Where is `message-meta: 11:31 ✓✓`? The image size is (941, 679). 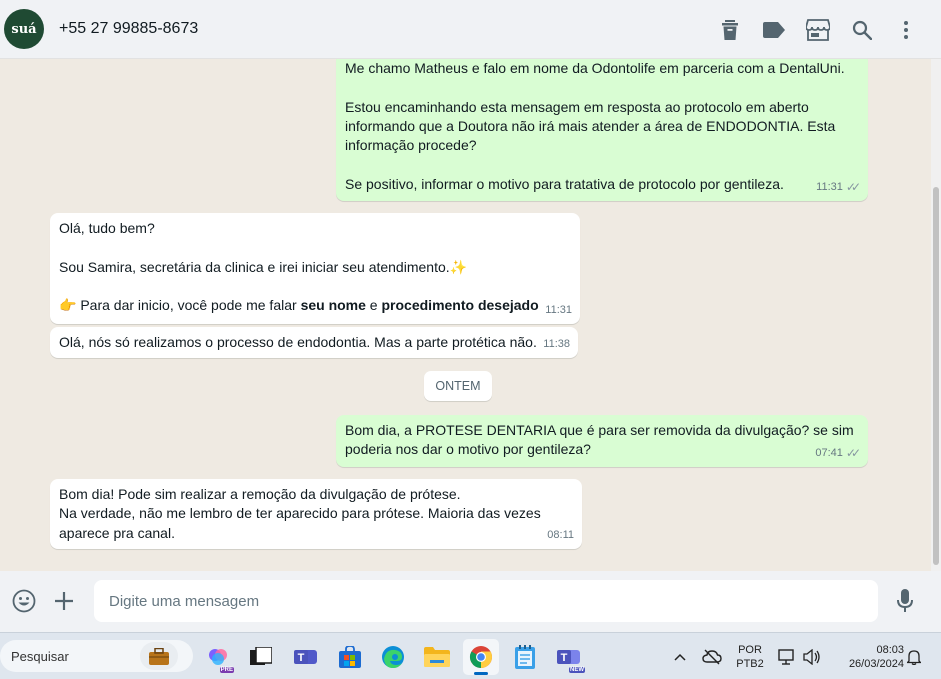 message-meta: 11:31 ✓✓ is located at coordinates (838, 187).